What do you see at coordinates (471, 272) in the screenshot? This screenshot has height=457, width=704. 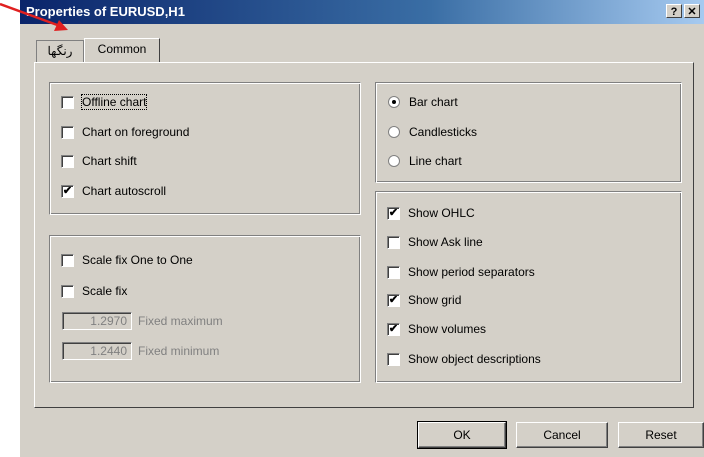 I see `show-period-separators-label: Show period separators` at bounding box center [471, 272].